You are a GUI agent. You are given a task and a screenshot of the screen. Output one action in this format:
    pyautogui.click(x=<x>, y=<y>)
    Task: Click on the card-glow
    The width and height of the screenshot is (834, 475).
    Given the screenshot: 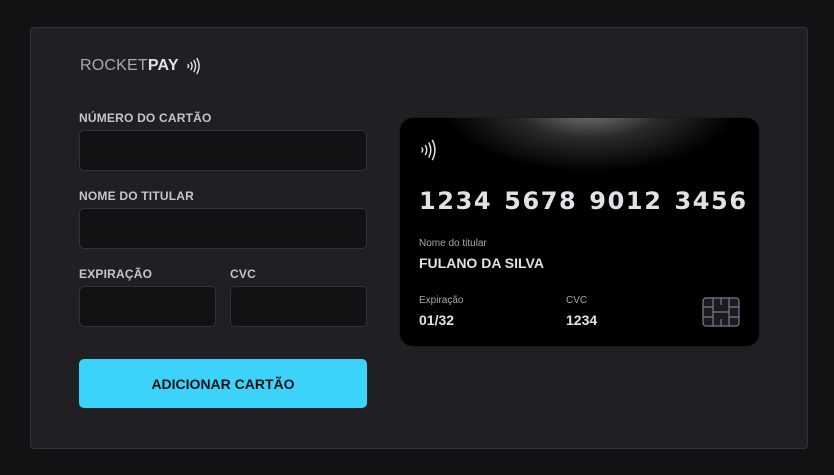 What is the action you would take?
    pyautogui.click(x=590, y=145)
    